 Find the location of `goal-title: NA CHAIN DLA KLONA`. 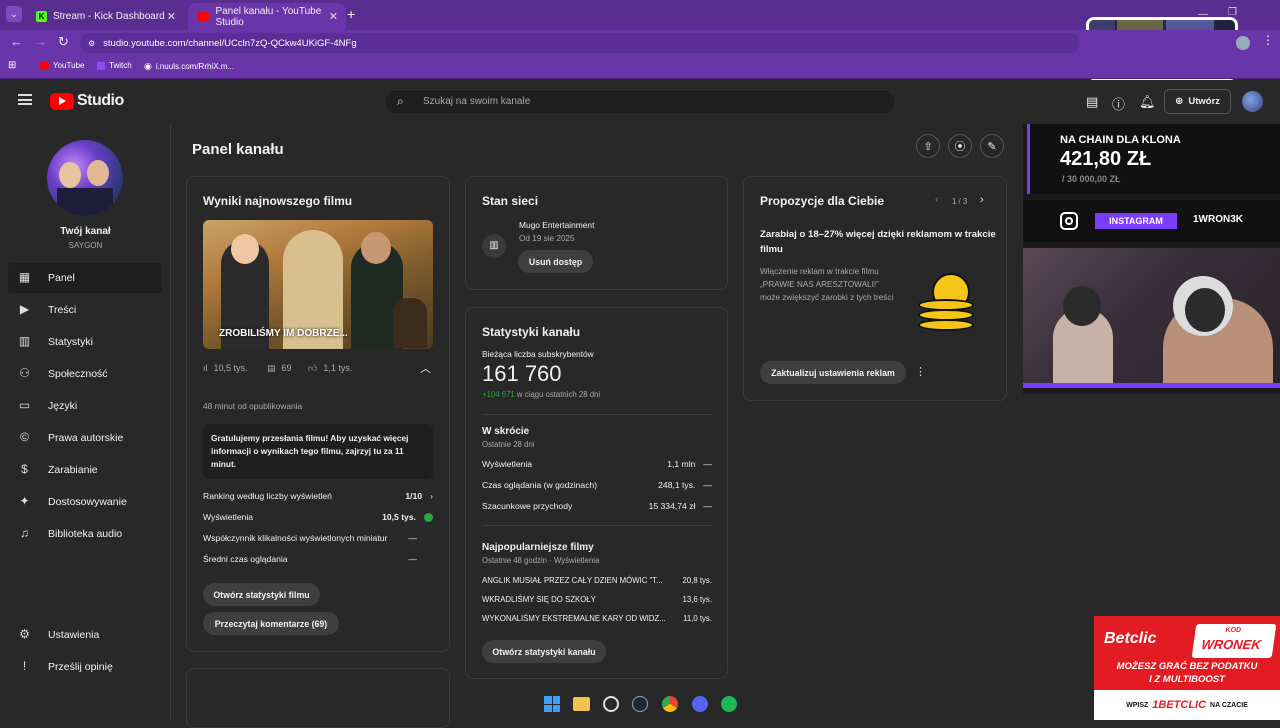

goal-title: NA CHAIN DLA KLONA is located at coordinates (1120, 140).